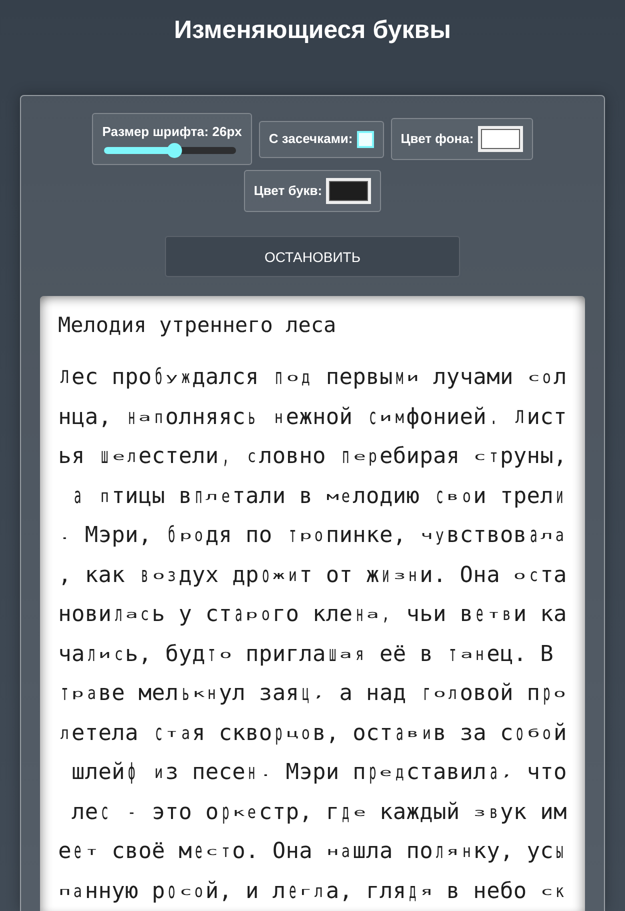 The image size is (625, 911). What do you see at coordinates (312, 256) in the screenshot?
I see `stop-button: ОСТАНОВИТЬ` at bounding box center [312, 256].